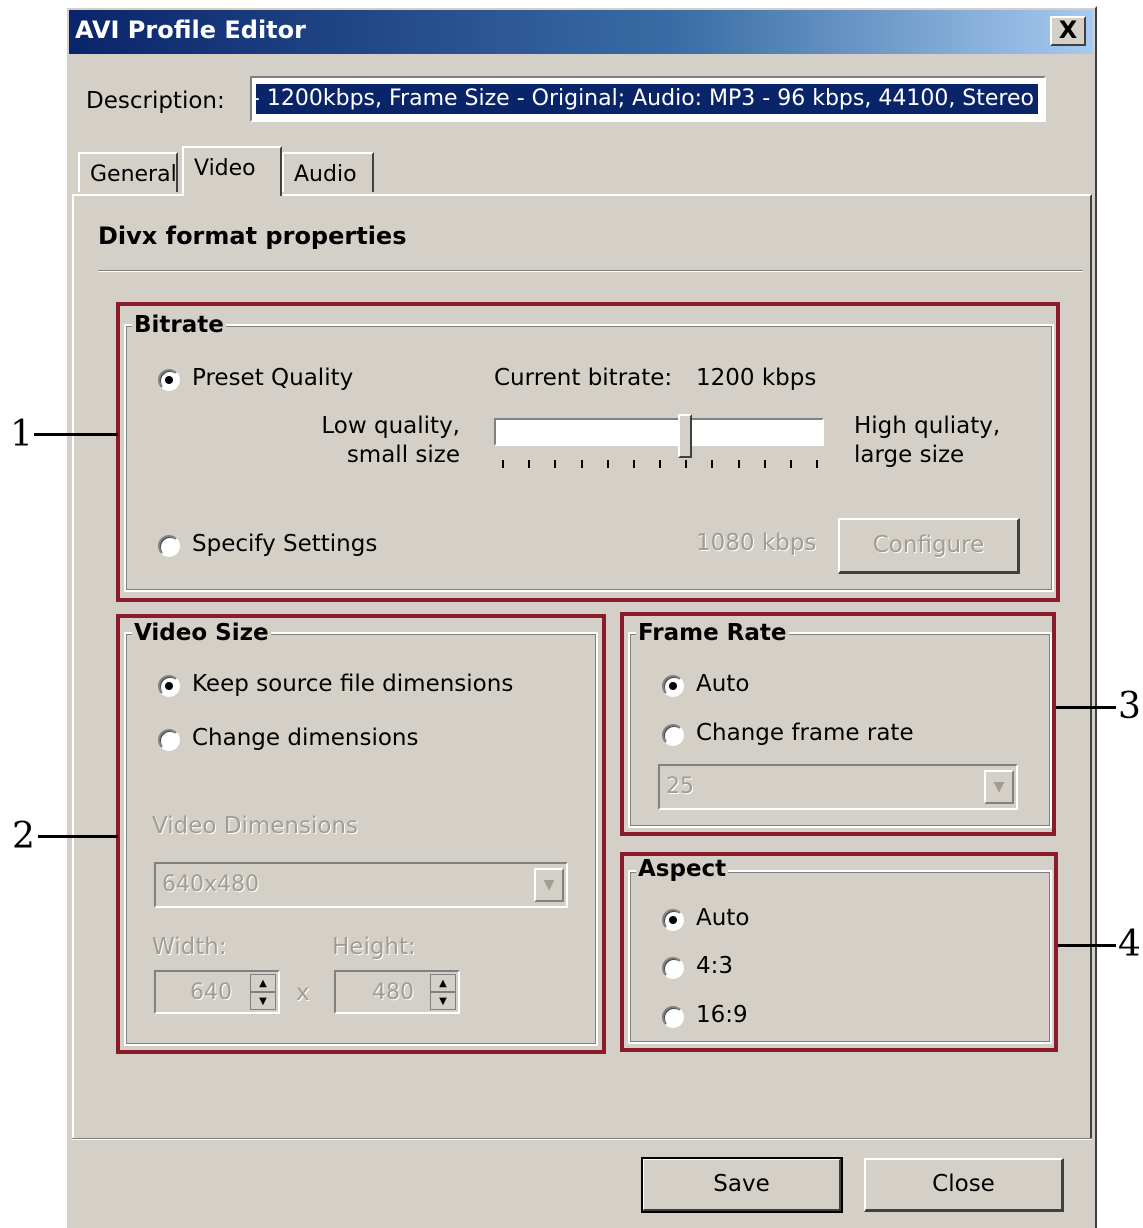 This screenshot has width=1143, height=1228. I want to click on tab-video-label: Video, so click(225, 168).